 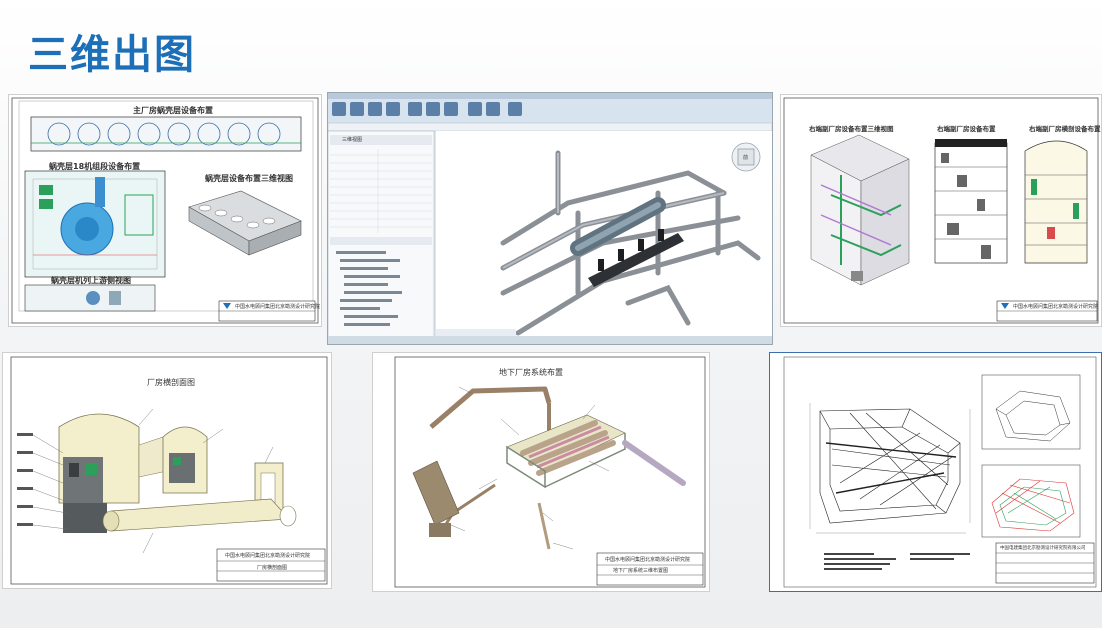 I want to click on powerhouse-plan-drawing, so click(x=165, y=210).